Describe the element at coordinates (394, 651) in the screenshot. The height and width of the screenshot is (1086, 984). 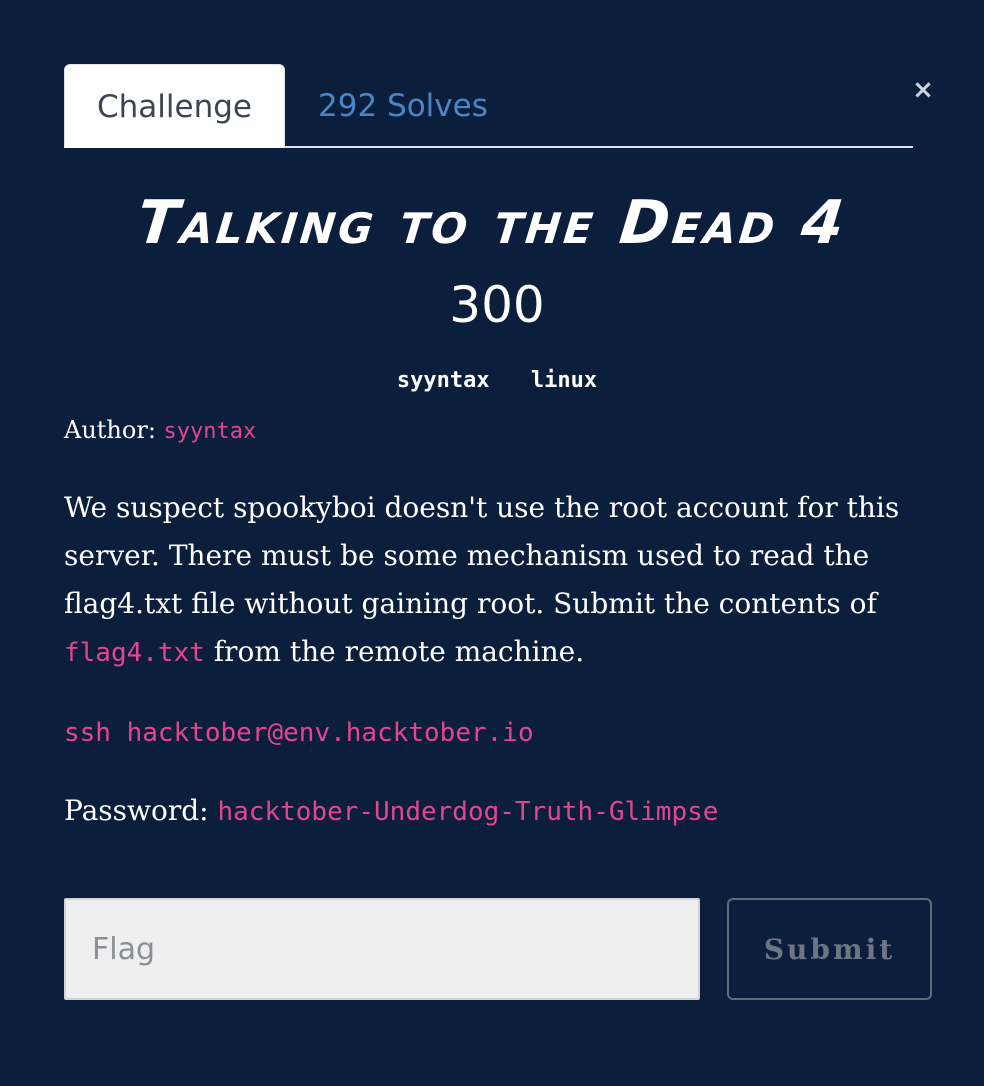
I see `description-text-end: from the remote machine.` at that location.